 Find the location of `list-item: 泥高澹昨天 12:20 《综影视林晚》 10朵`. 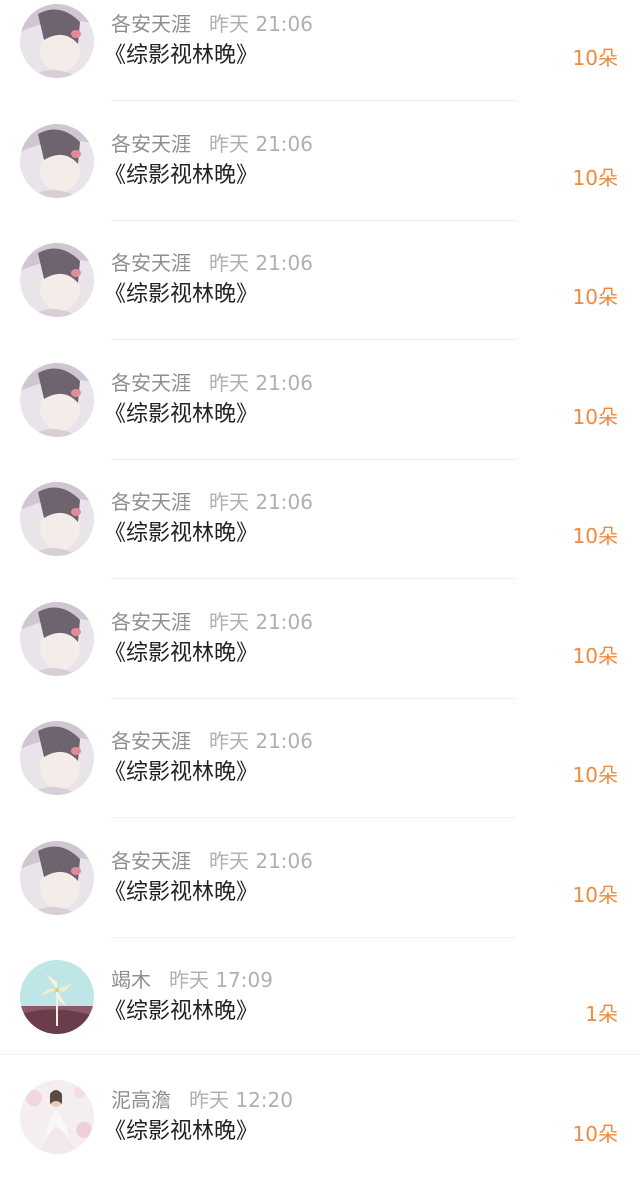

list-item: 泥高澹昨天 12:20 《综影视林晚》 10朵 is located at coordinates (320, 1135).